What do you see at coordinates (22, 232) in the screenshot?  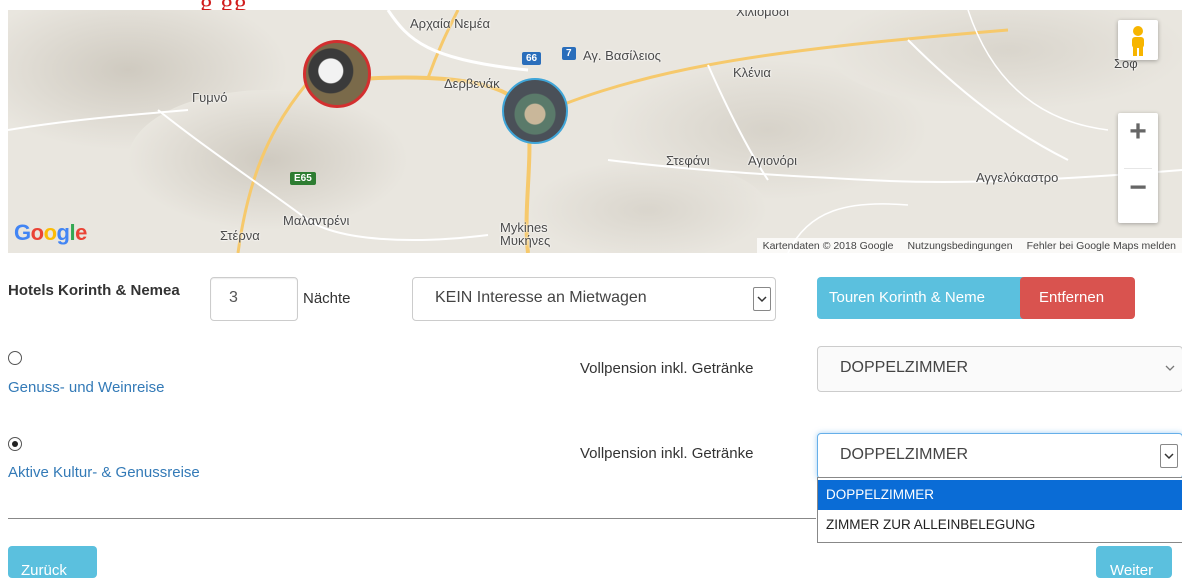 I see `google-logo-letter: G` at bounding box center [22, 232].